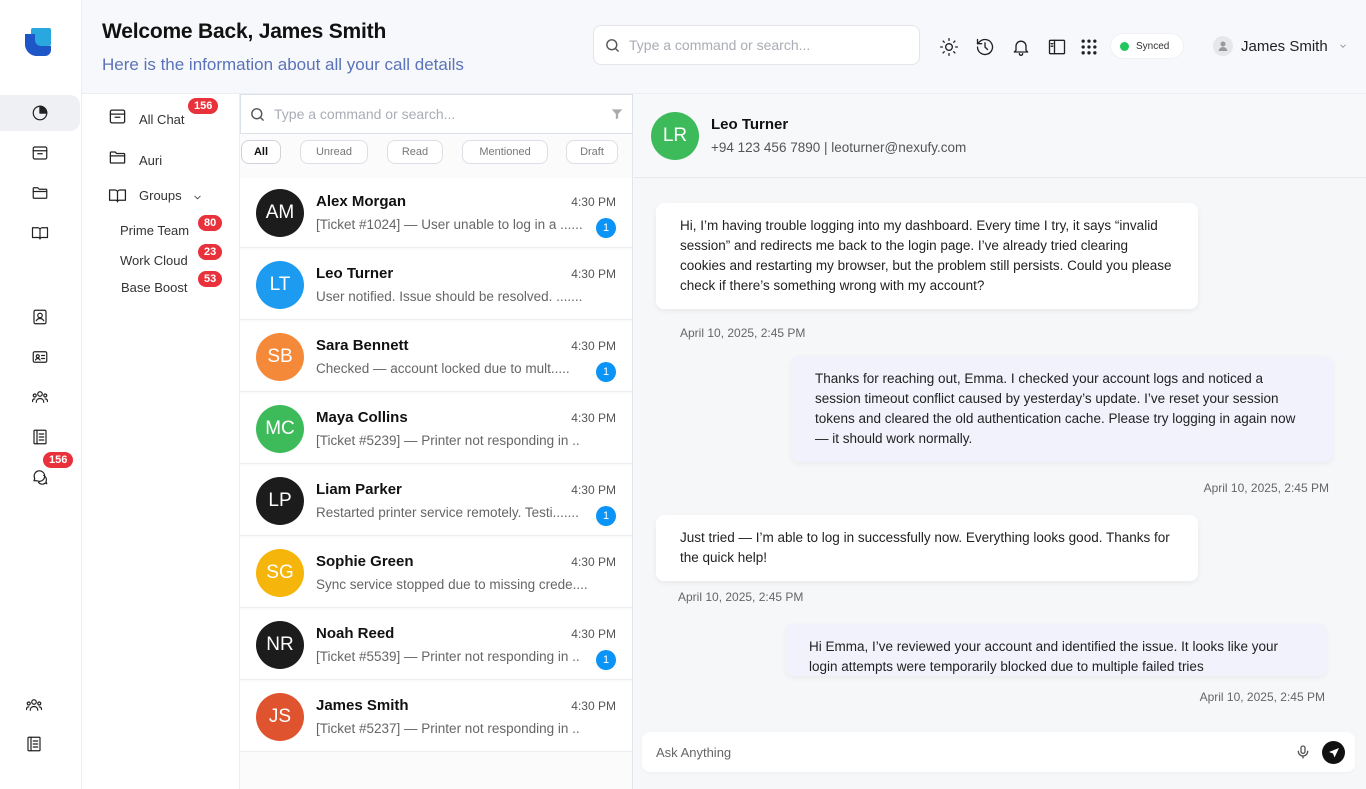 Image resolution: width=1366 pixels, height=789 pixels. What do you see at coordinates (210, 223) in the screenshot?
I see `group-prime-team-badge: 80` at bounding box center [210, 223].